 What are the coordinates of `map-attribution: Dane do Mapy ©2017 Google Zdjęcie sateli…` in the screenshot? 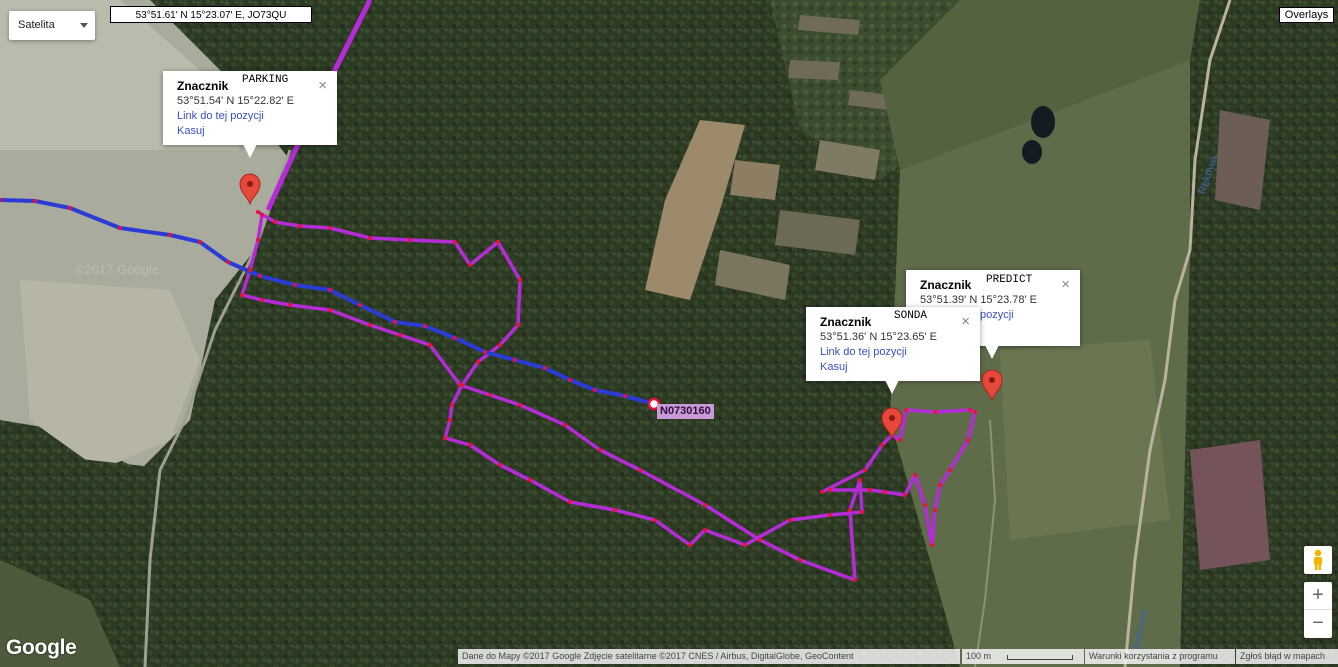 It's located at (709, 656).